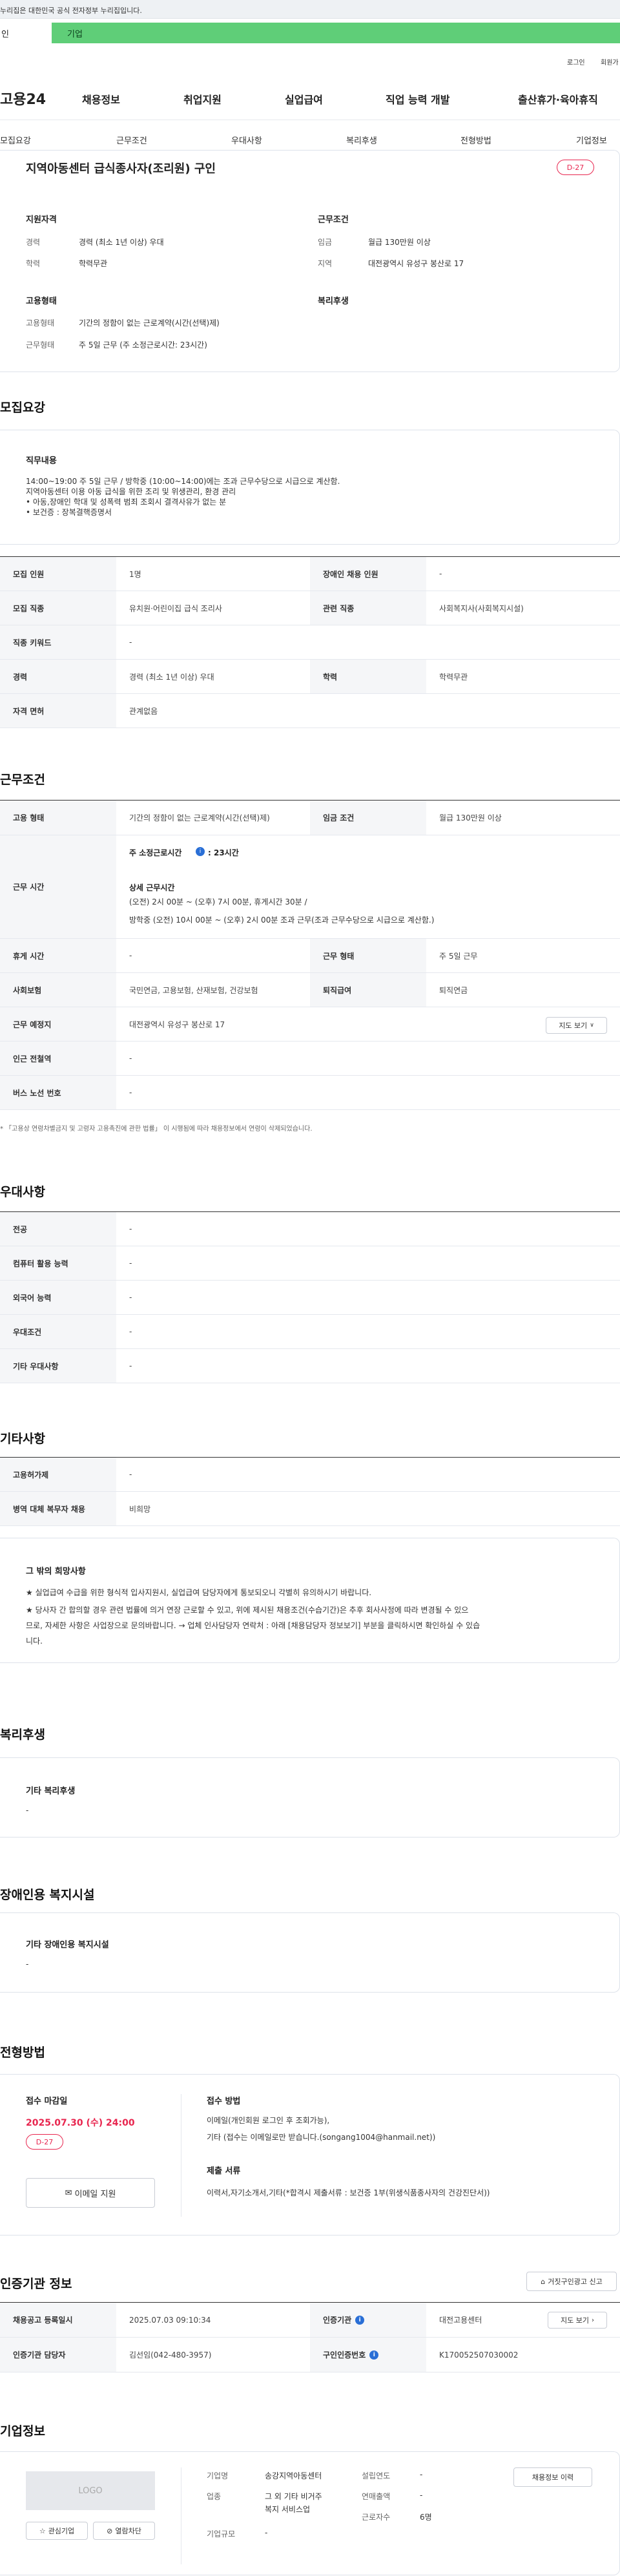 The width and height of the screenshot is (620, 2576). I want to click on gnb-item-leave: 출산휴가·육아휴직, so click(558, 99).